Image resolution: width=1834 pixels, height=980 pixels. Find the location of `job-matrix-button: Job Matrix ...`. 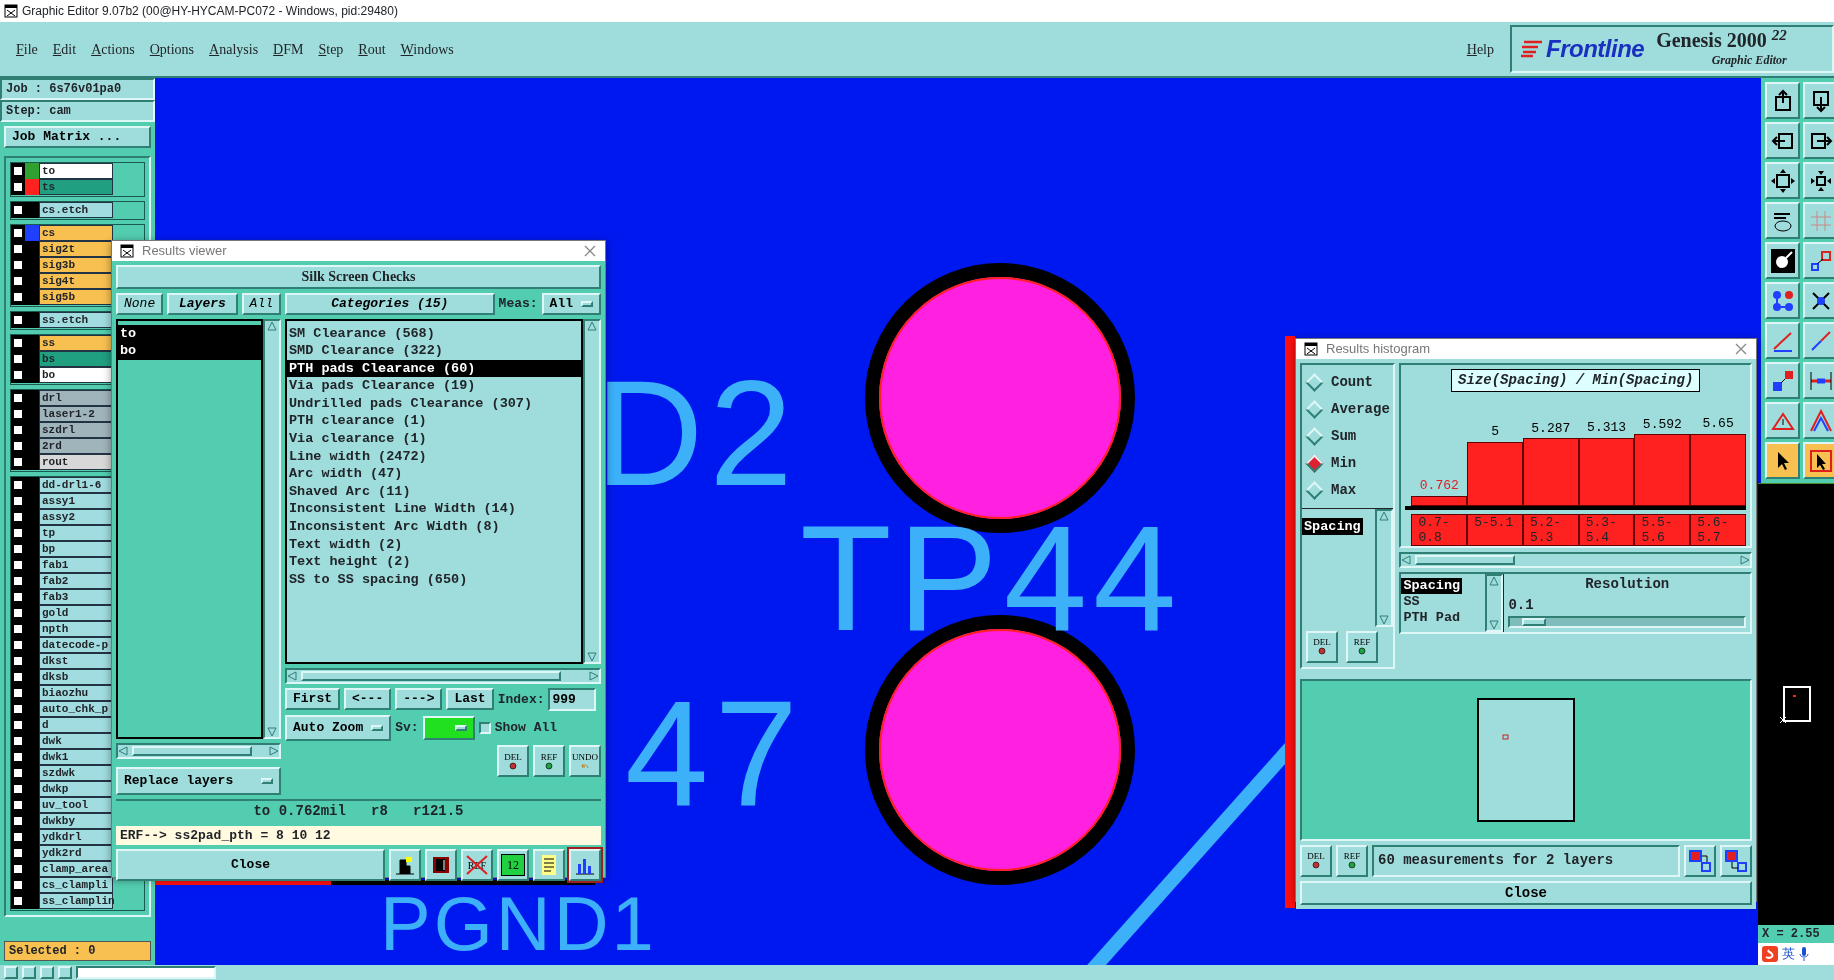

job-matrix-button: Job Matrix ... is located at coordinates (77, 137).